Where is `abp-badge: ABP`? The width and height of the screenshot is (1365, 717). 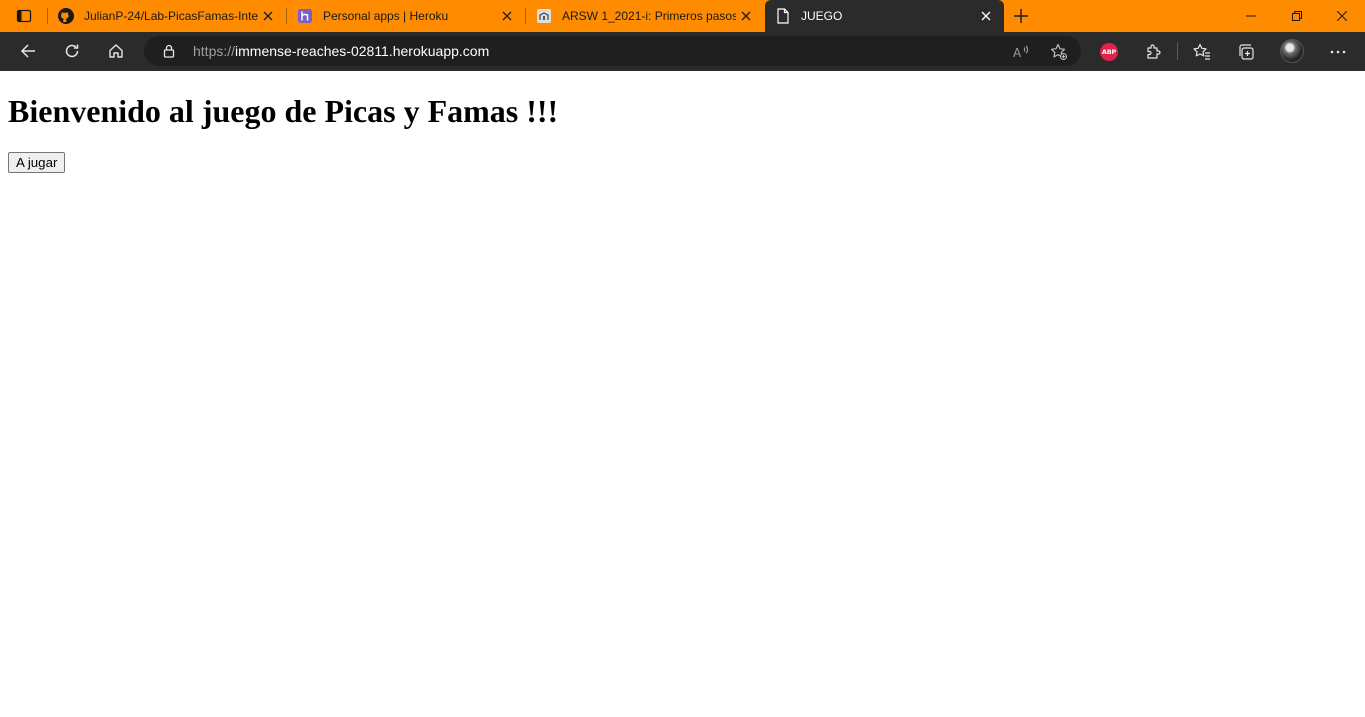 abp-badge: ABP is located at coordinates (1109, 52).